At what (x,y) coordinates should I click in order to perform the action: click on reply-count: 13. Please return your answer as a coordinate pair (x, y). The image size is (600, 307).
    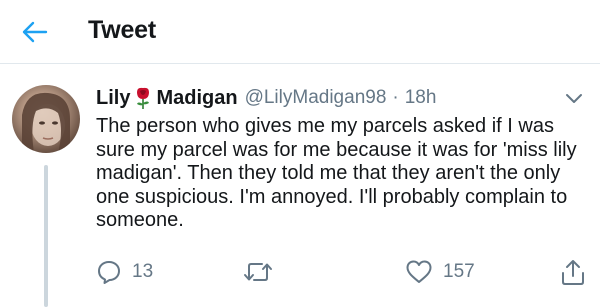
    Looking at the image, I should click on (143, 271).